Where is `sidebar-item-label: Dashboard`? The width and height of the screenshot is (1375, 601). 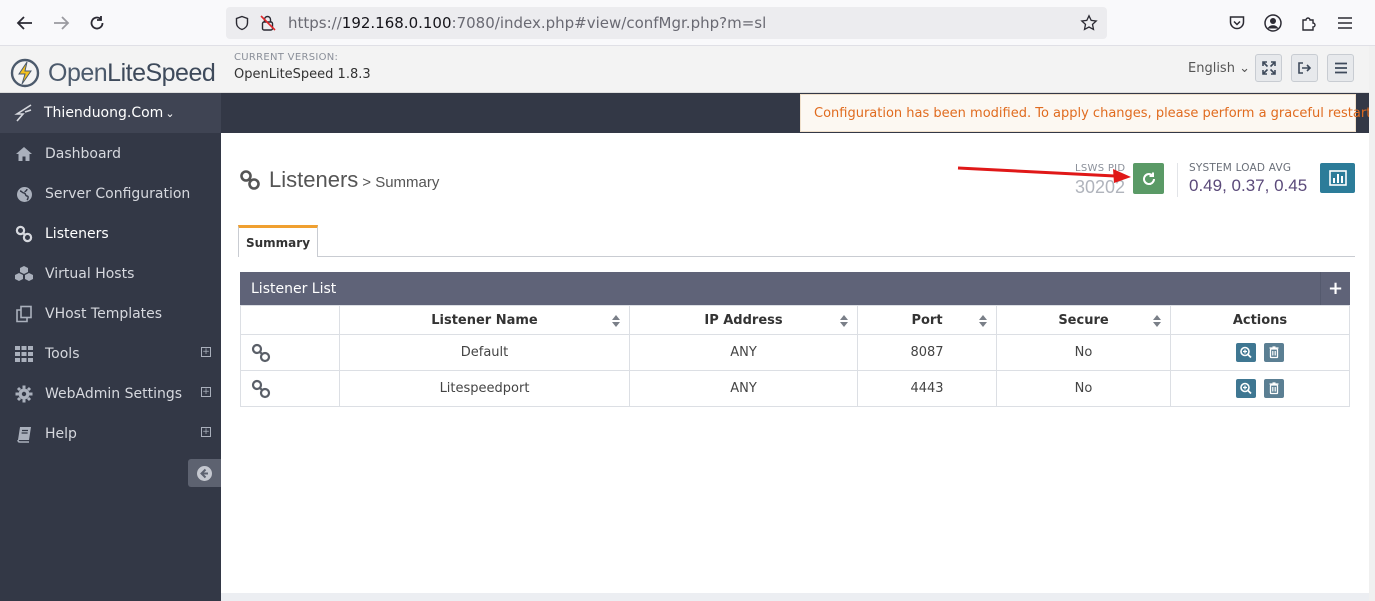
sidebar-item-label: Dashboard is located at coordinates (83, 154).